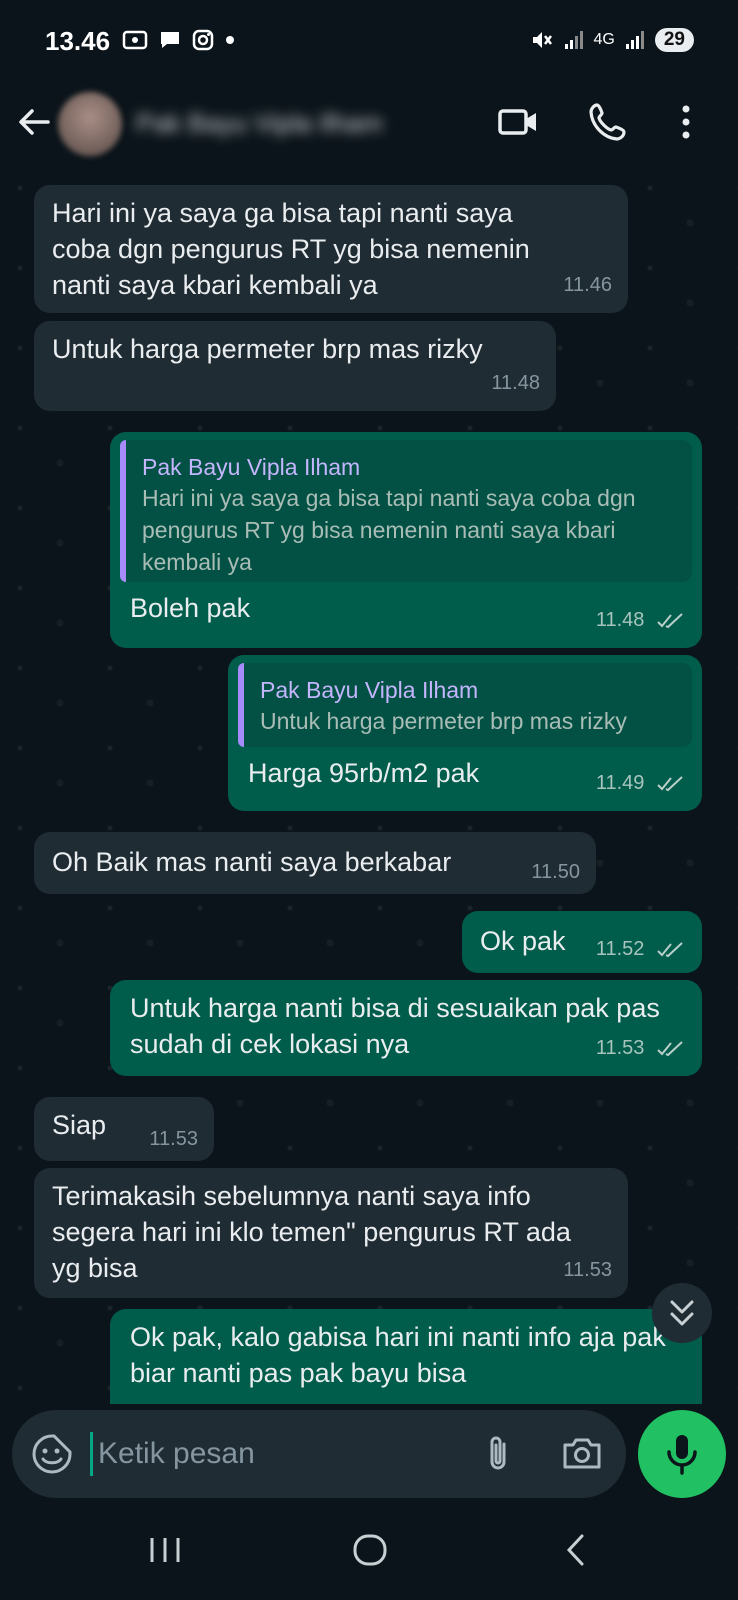  I want to click on status-right: 4G 29, so click(612, 40).